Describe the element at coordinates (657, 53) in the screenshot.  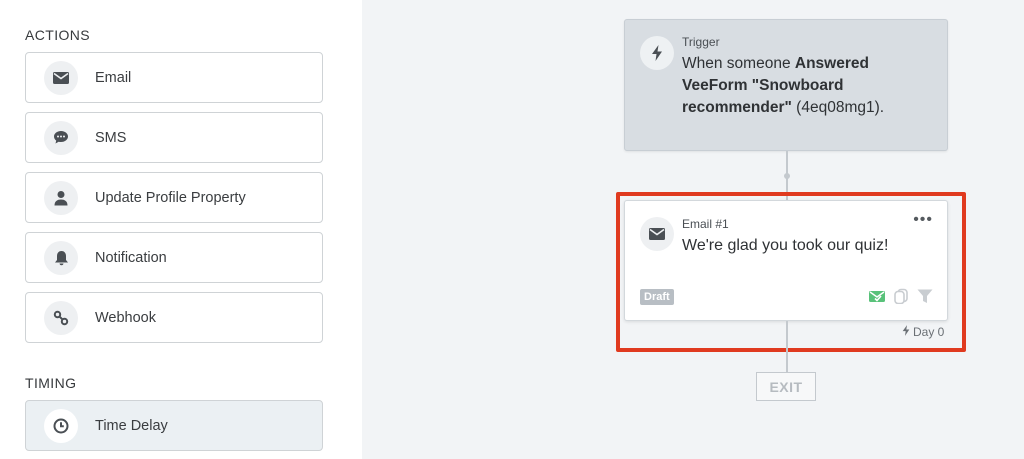
I see `lightning-icon` at that location.